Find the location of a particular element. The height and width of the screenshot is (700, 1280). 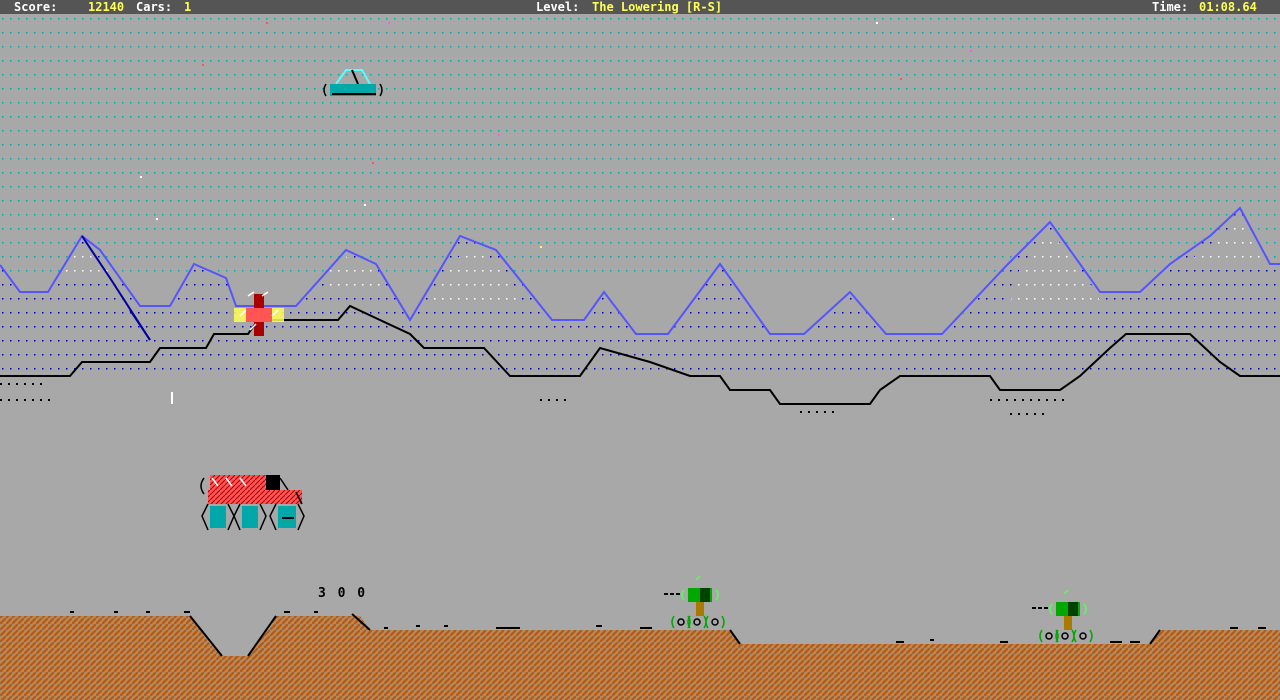

points-popup: 3 0 0 is located at coordinates (343, 593).